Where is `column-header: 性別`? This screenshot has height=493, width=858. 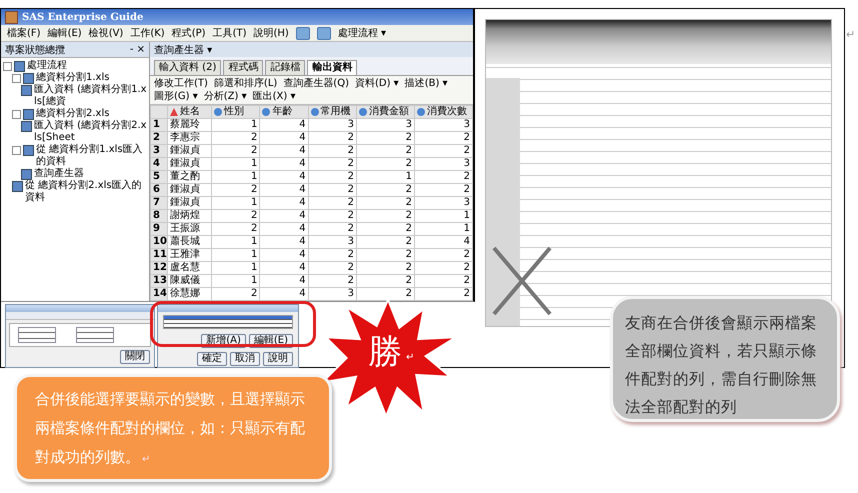
column-header: 性別 is located at coordinates (236, 112).